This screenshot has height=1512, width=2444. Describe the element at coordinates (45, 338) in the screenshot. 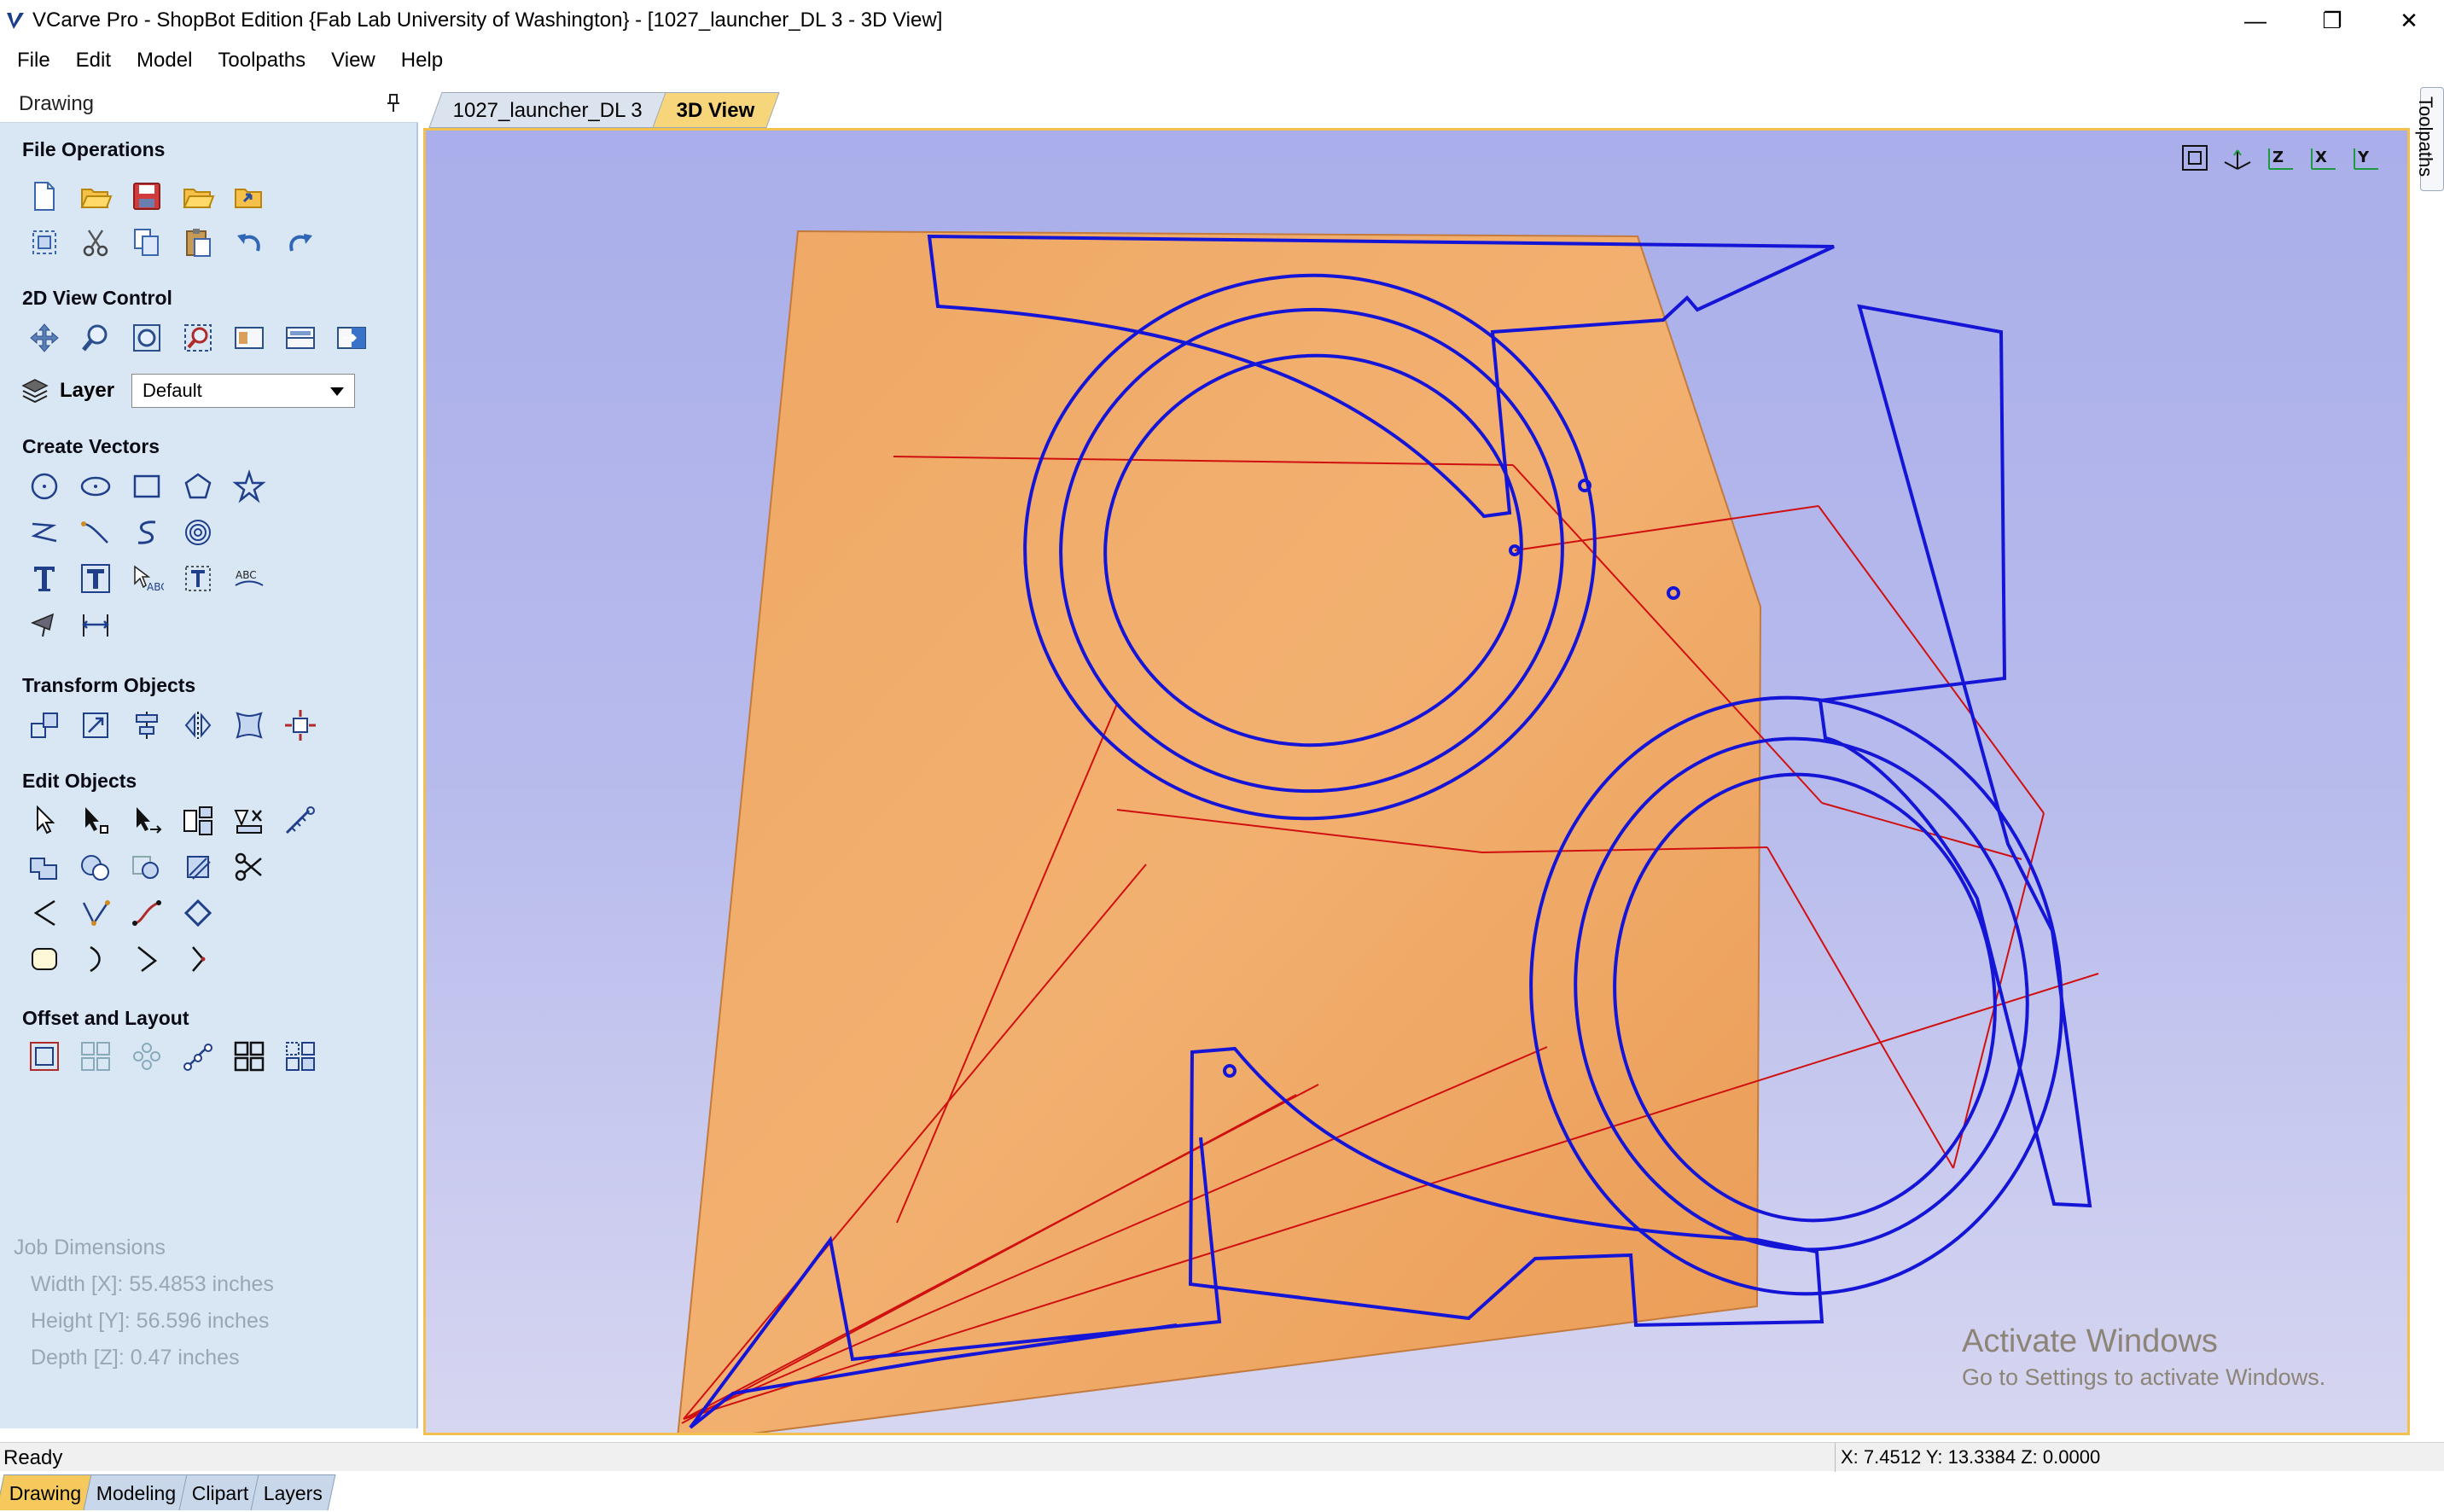

I see `pan-icon` at that location.